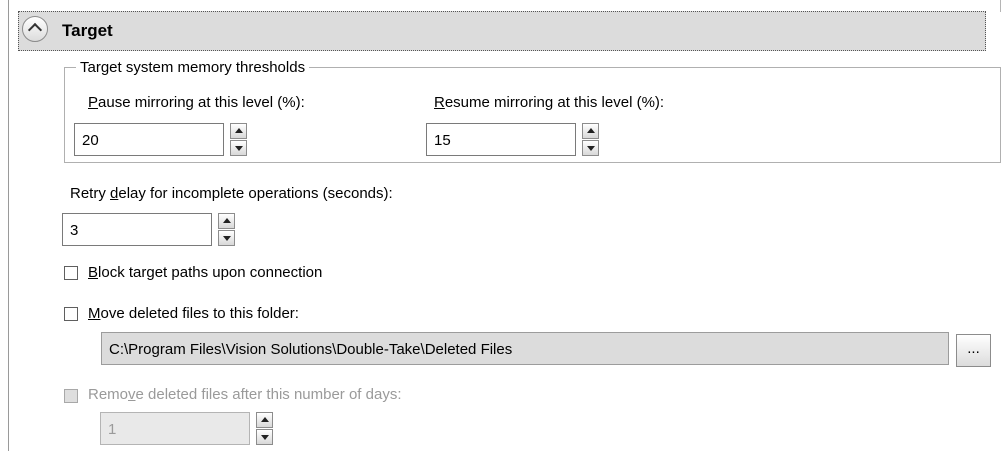 The height and width of the screenshot is (451, 1003). Describe the element at coordinates (193, 67) in the screenshot. I see `memory-thresholds-legend: Target system memory thresholds` at that location.